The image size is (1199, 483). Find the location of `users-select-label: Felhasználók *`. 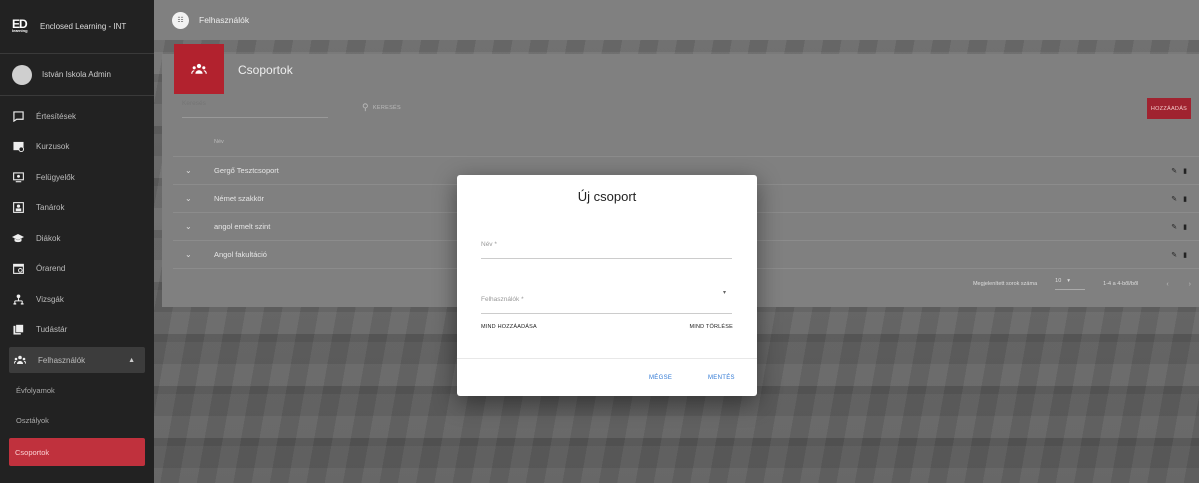

users-select-label: Felhasználók * is located at coordinates (502, 299).